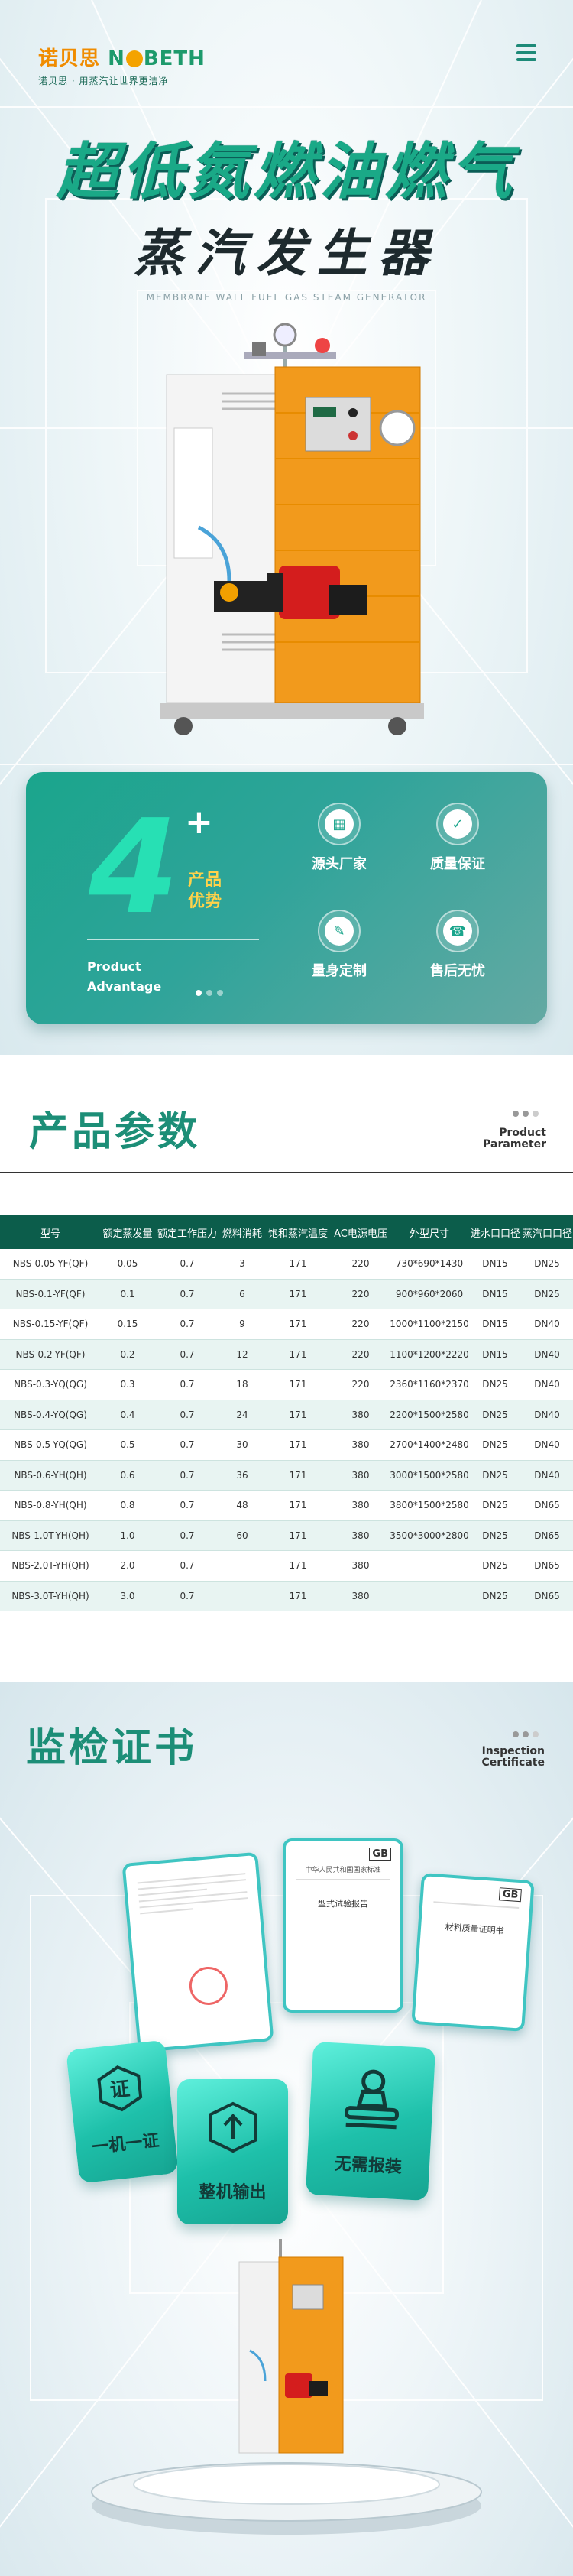  What do you see at coordinates (50, 1445) in the screenshot?
I see `table-cell: NBS-0.5-YQ(QG)` at bounding box center [50, 1445].